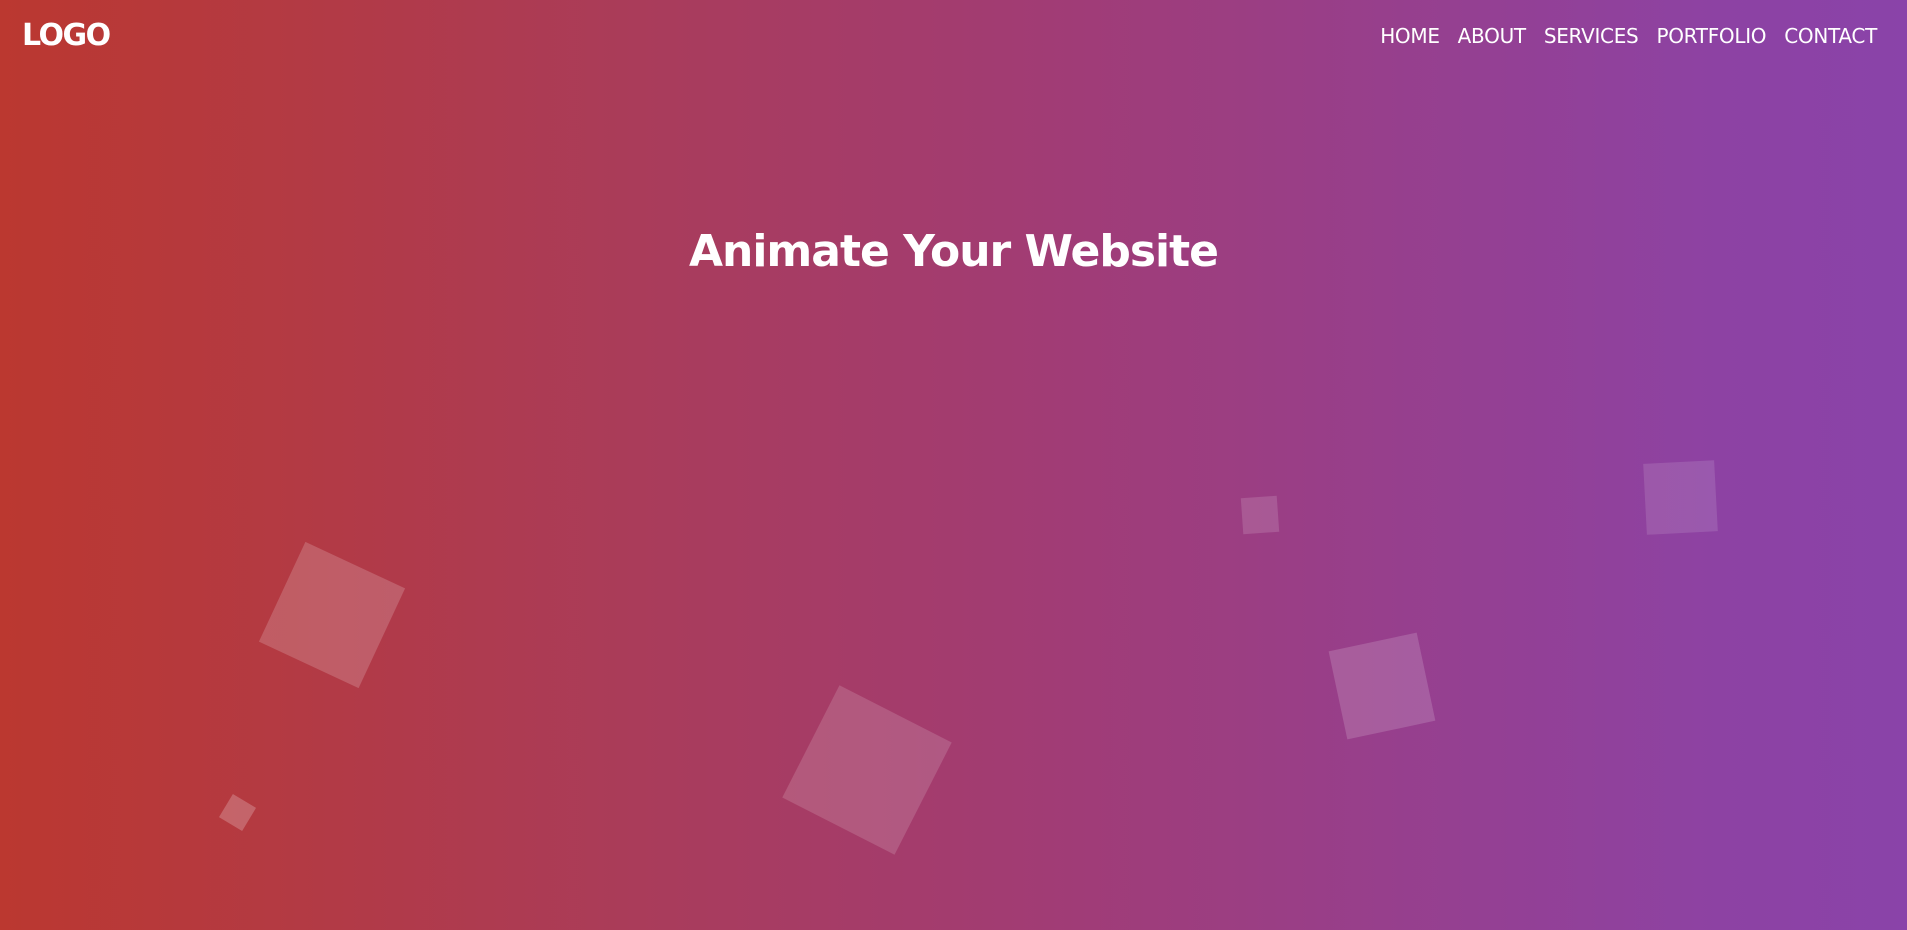 The image size is (1907, 930). I want to click on nav-home-link: HOME, so click(1410, 36).